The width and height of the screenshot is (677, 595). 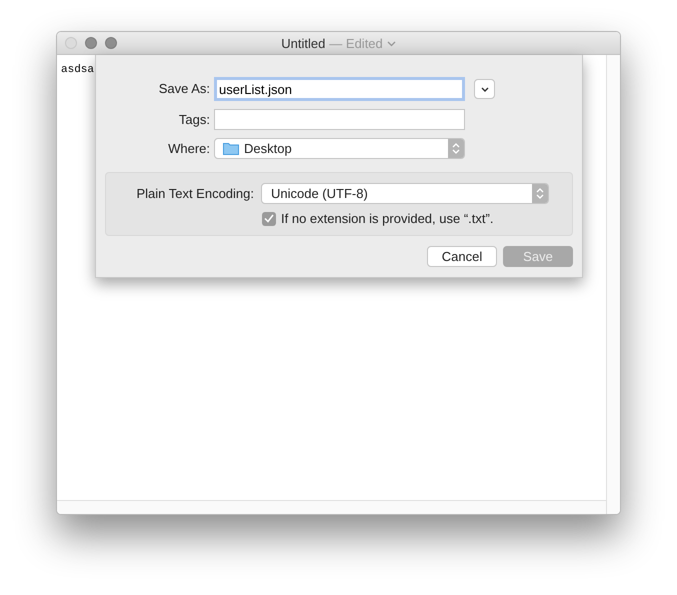 What do you see at coordinates (339, 148) in the screenshot?
I see `where-popup: Desktop` at bounding box center [339, 148].